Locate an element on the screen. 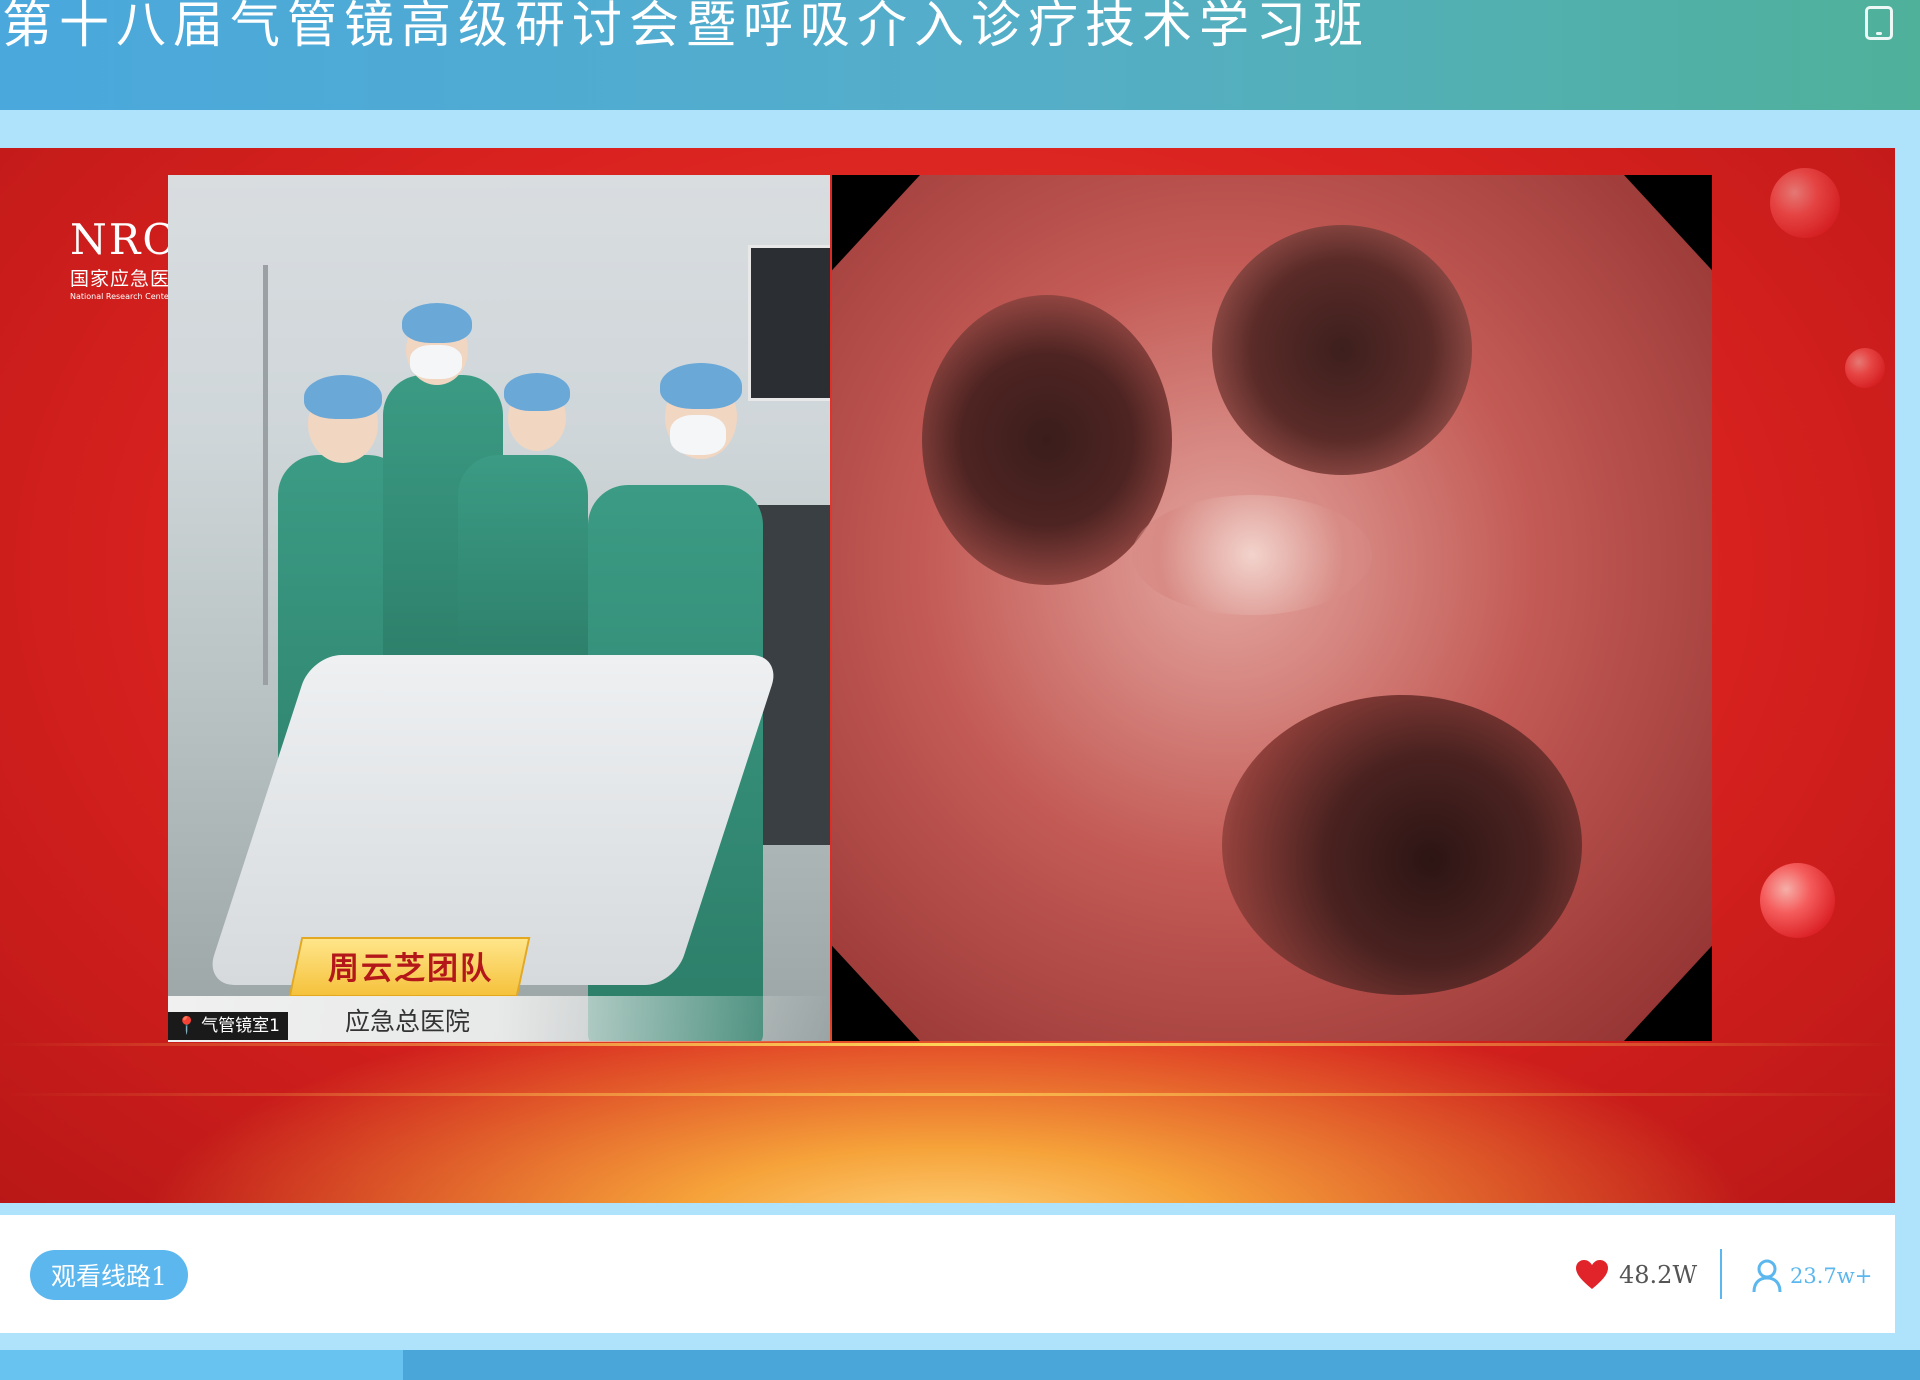 The width and height of the screenshot is (1920, 1380). iv-pole is located at coordinates (265, 475).